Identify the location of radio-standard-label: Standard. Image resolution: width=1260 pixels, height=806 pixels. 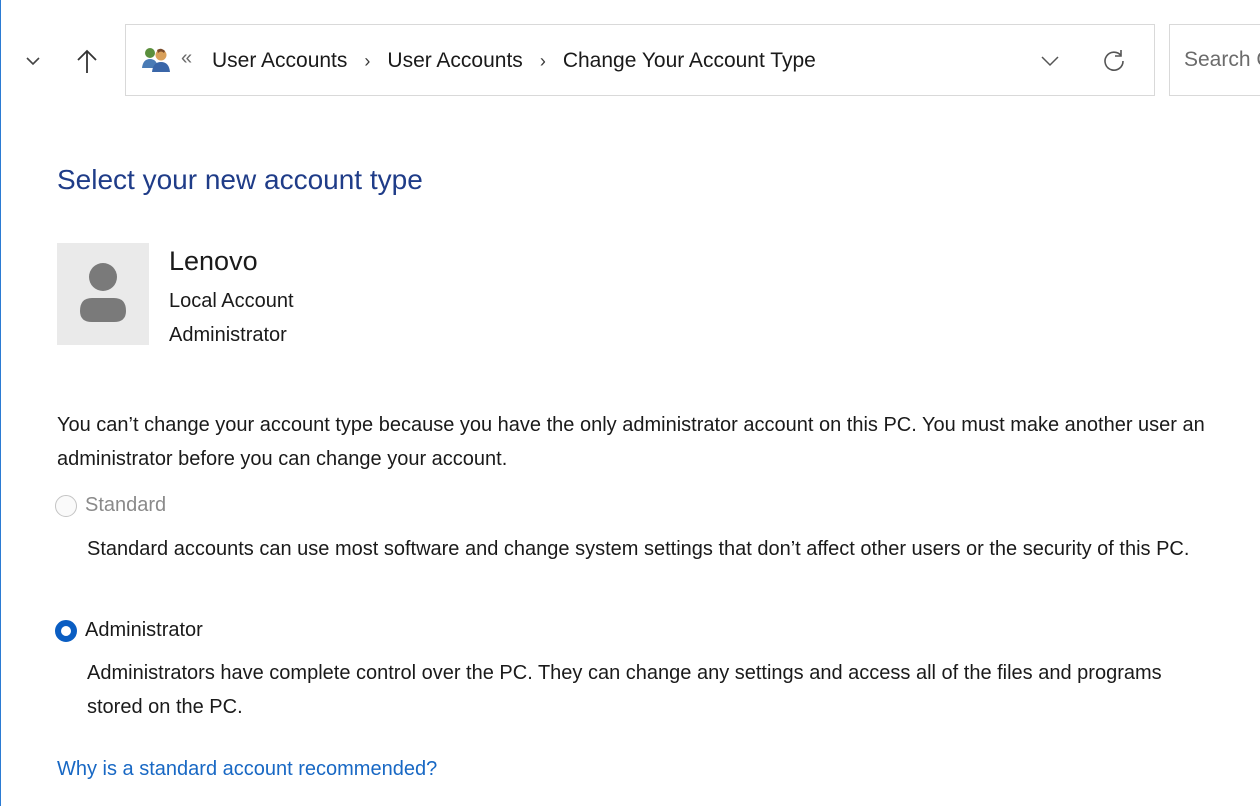
(126, 505).